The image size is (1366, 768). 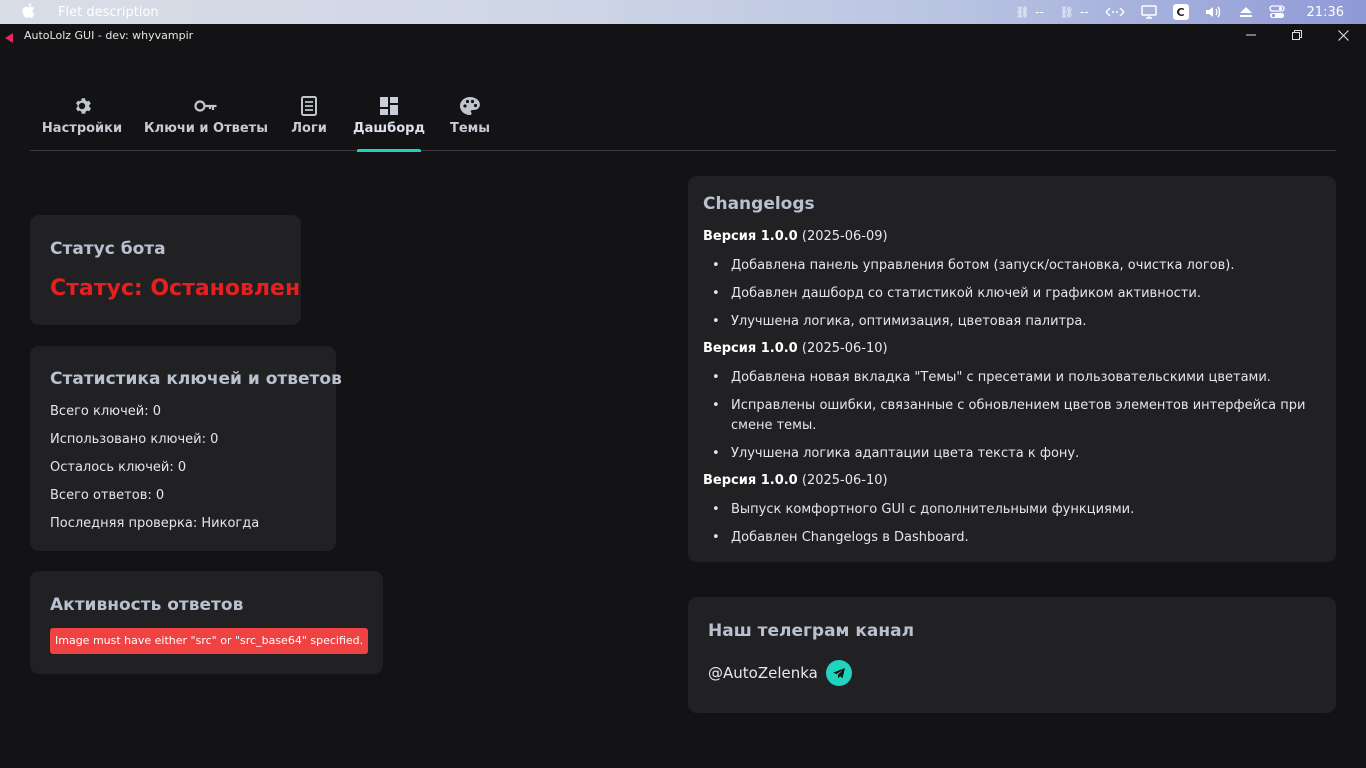 What do you see at coordinates (1251, 35) in the screenshot?
I see `minimize-button` at bounding box center [1251, 35].